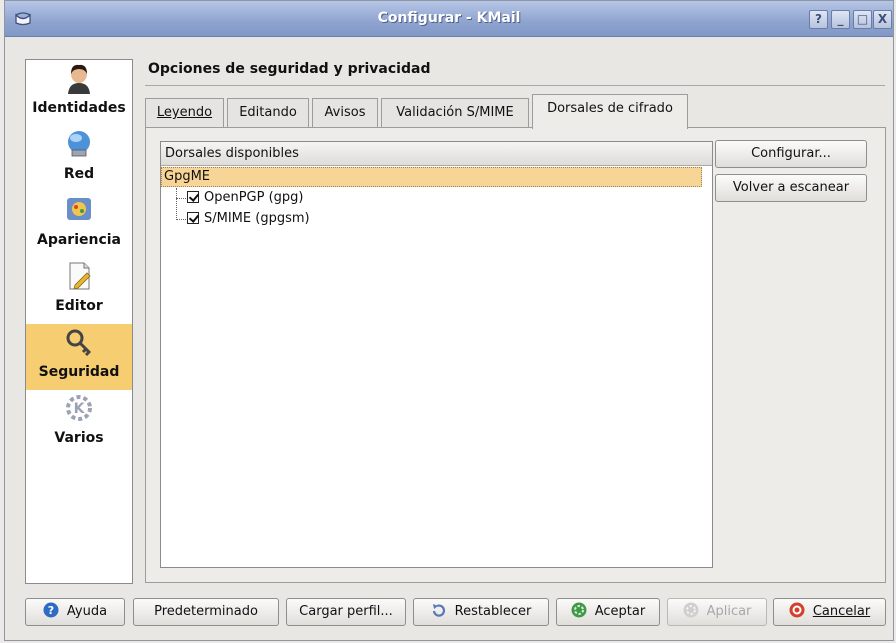  I want to click on palette-icon, so click(79, 209).